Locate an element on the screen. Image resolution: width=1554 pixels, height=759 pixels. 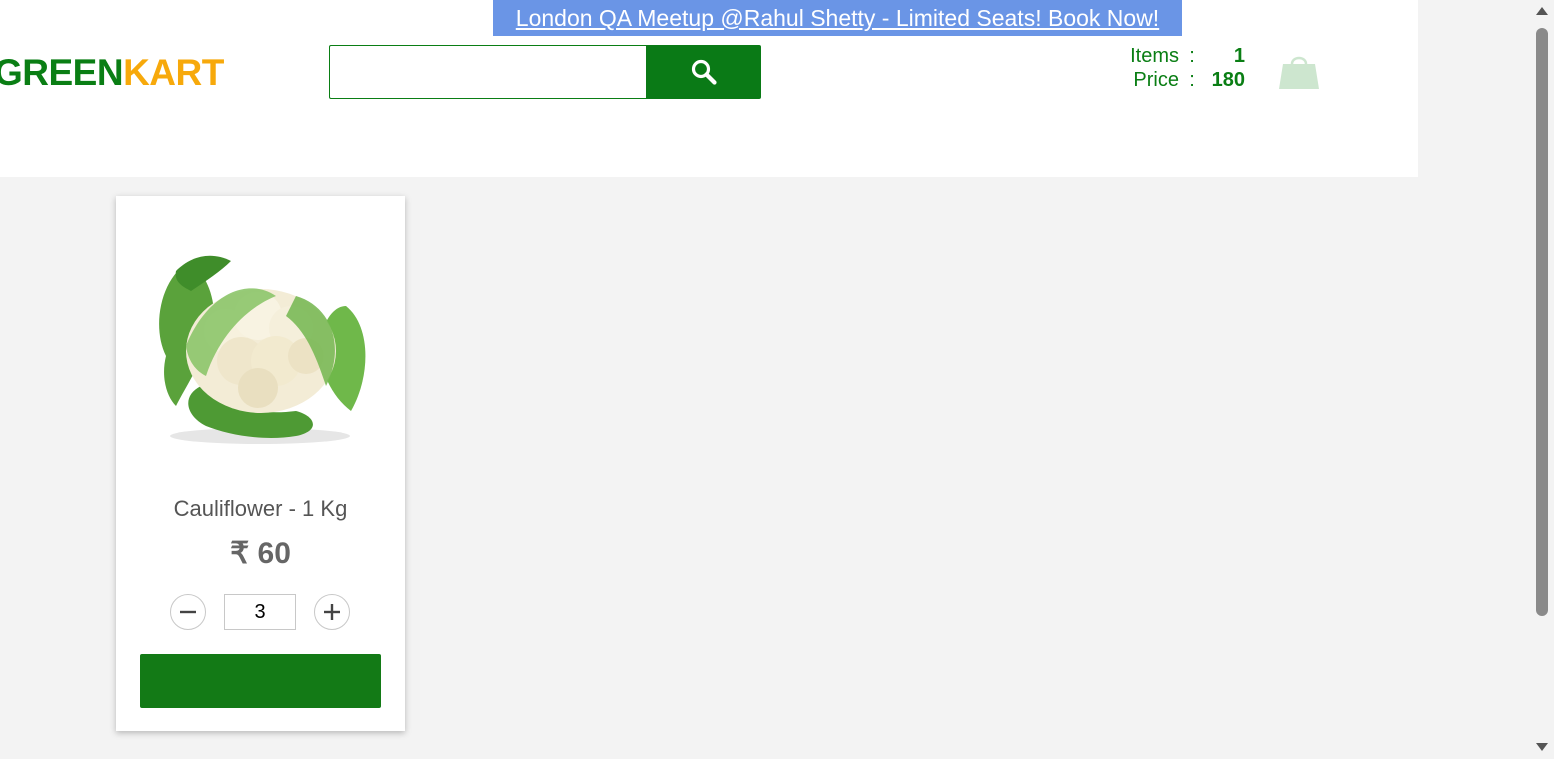
product-name: Cauliflower - 1 Kg is located at coordinates (260, 508).